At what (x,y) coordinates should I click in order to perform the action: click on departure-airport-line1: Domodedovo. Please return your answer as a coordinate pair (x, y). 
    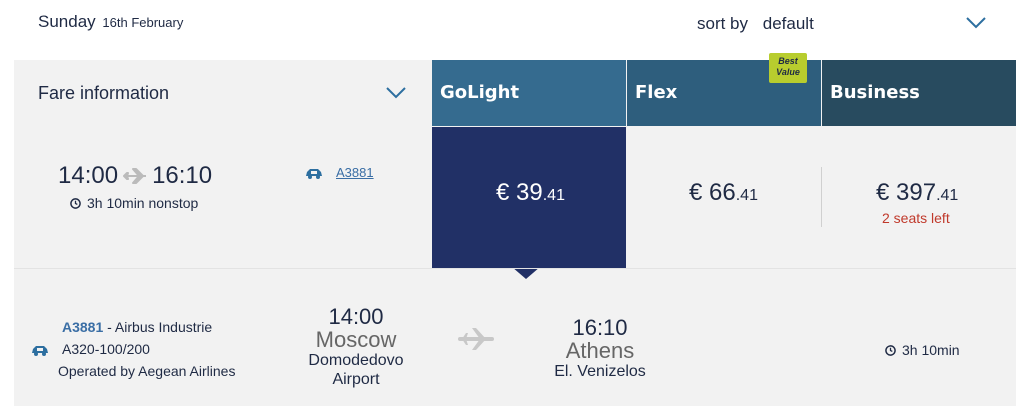
    Looking at the image, I should click on (356, 360).